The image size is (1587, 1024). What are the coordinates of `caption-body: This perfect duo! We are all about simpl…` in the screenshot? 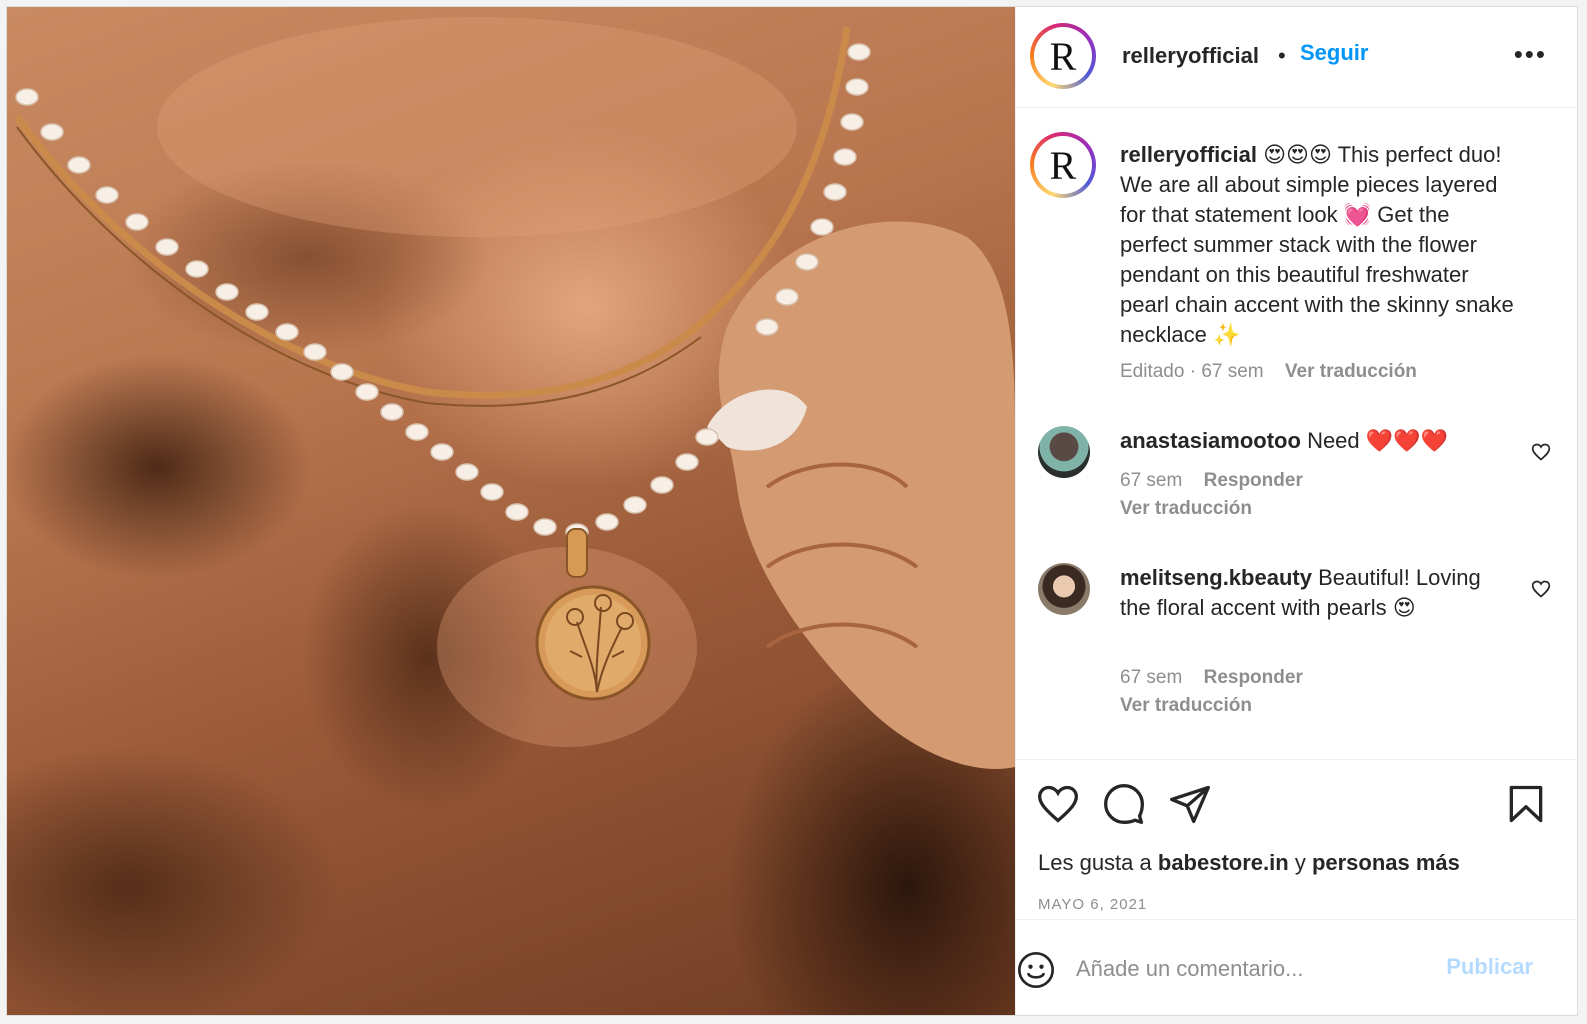 It's located at (1317, 244).